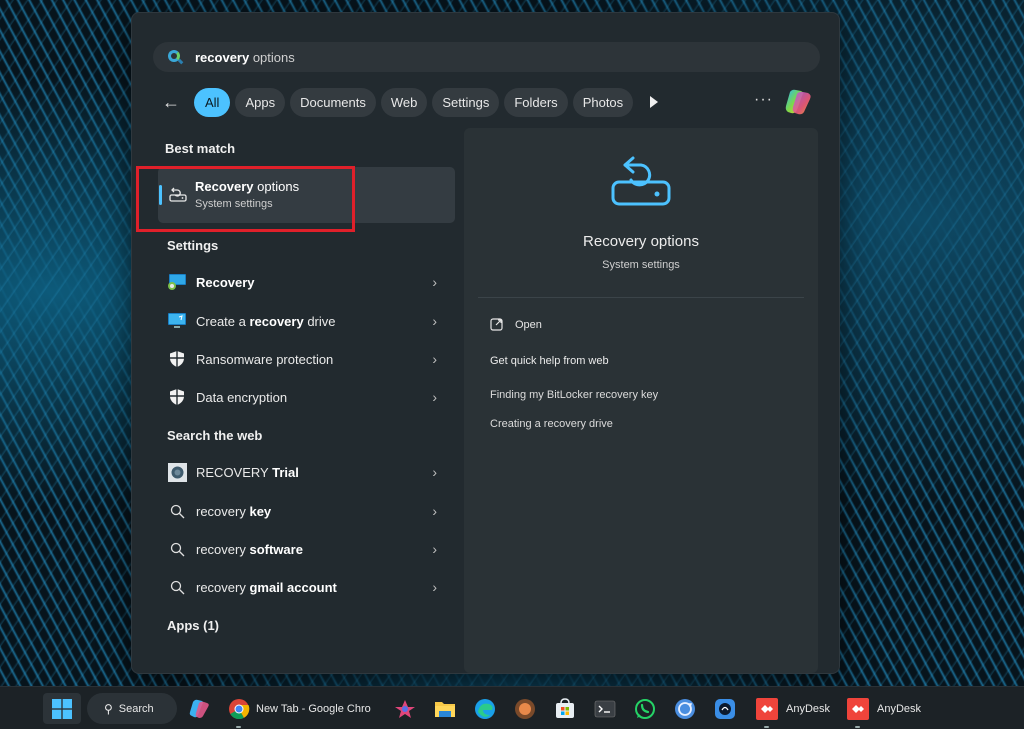  What do you see at coordinates (265, 359) in the screenshot?
I see `result-label: Ransomware protection` at bounding box center [265, 359].